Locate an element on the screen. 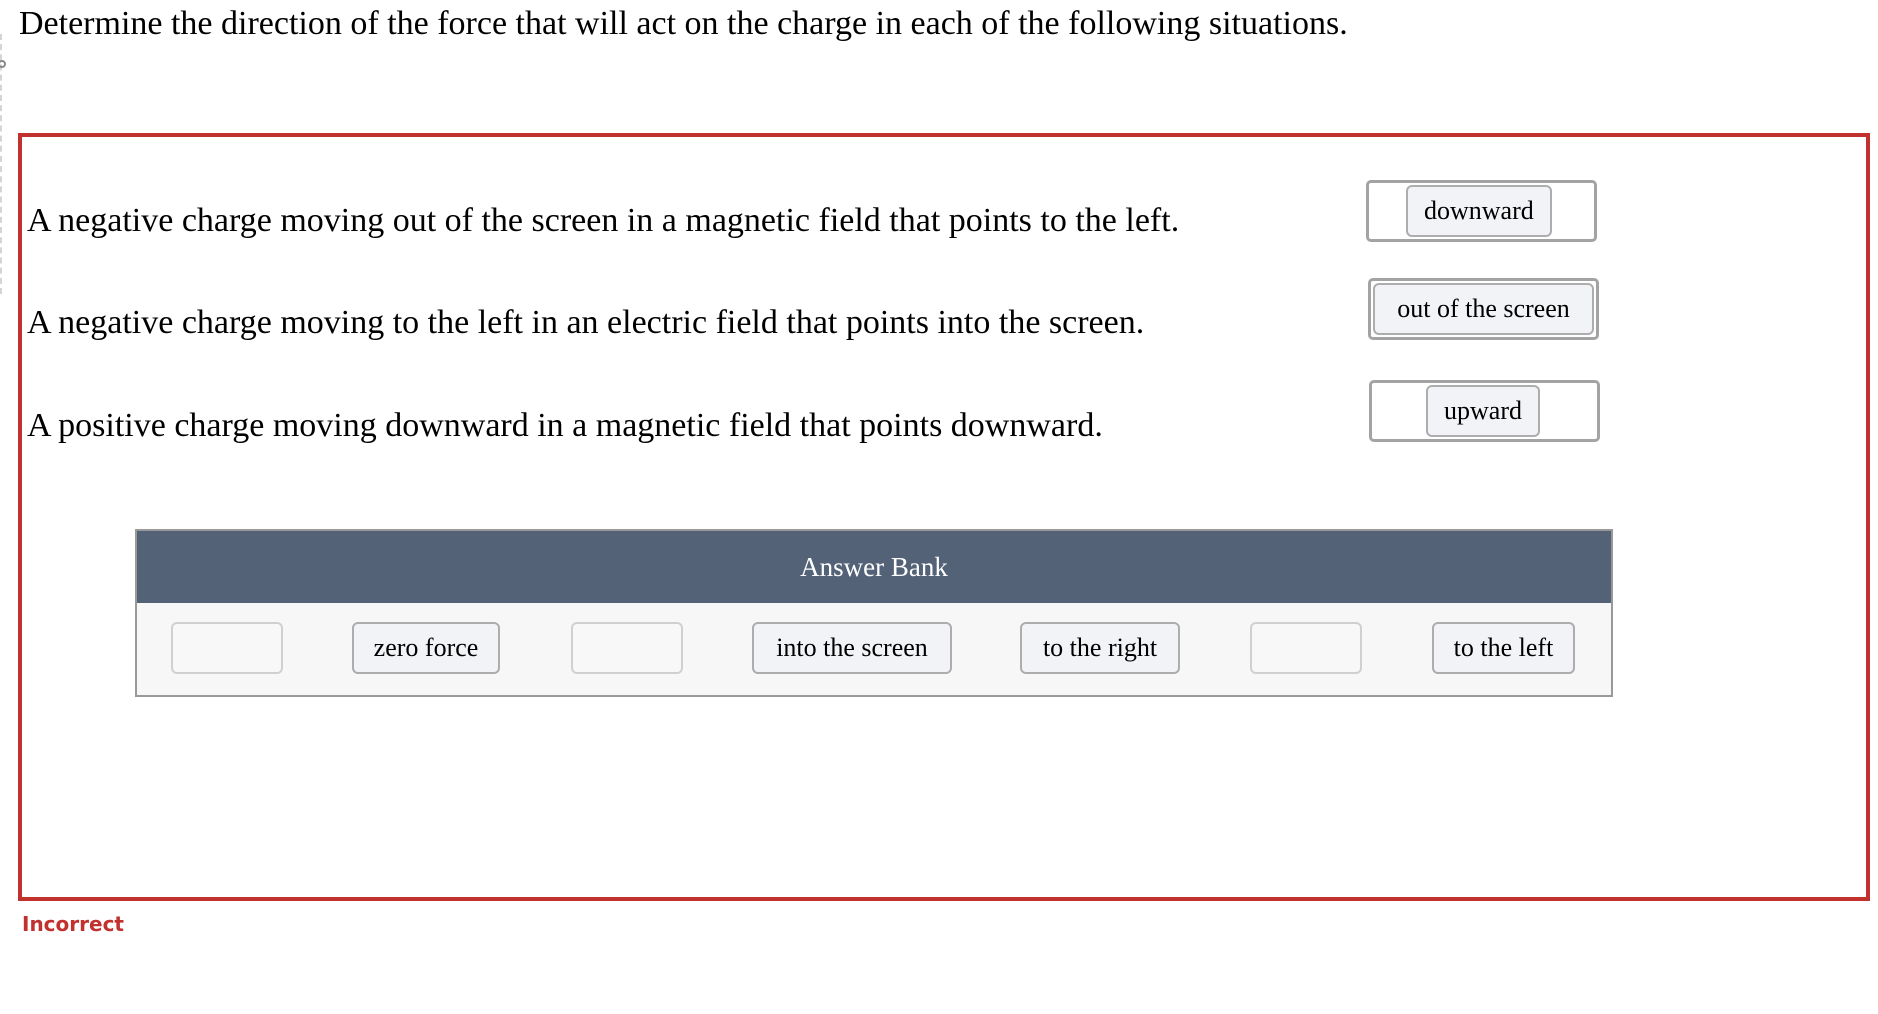 The height and width of the screenshot is (1014, 1878). answer-slot-3: upward is located at coordinates (1484, 411).